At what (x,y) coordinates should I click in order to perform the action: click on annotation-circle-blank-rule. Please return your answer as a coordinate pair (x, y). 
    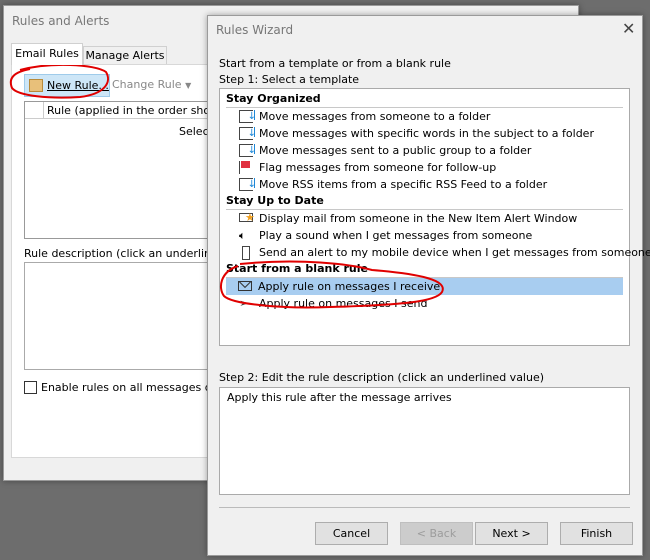
    Looking at the image, I should click on (332, 284).